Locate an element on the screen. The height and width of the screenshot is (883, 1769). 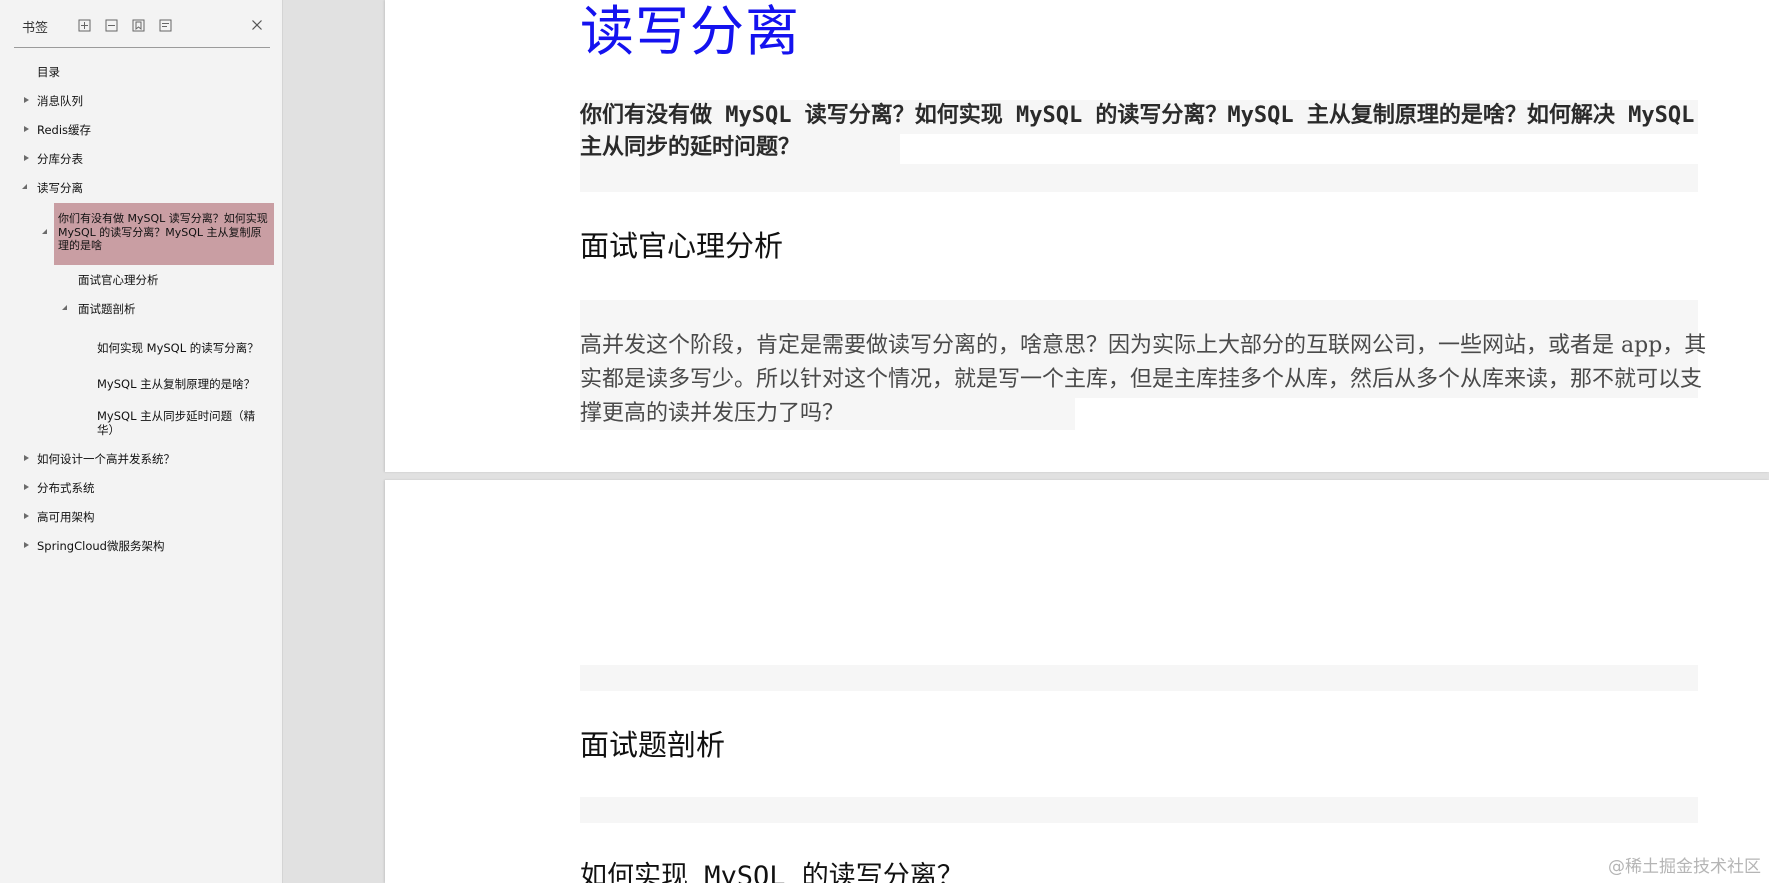
bookmark-item-toc: 目录 is located at coordinates (48, 72).